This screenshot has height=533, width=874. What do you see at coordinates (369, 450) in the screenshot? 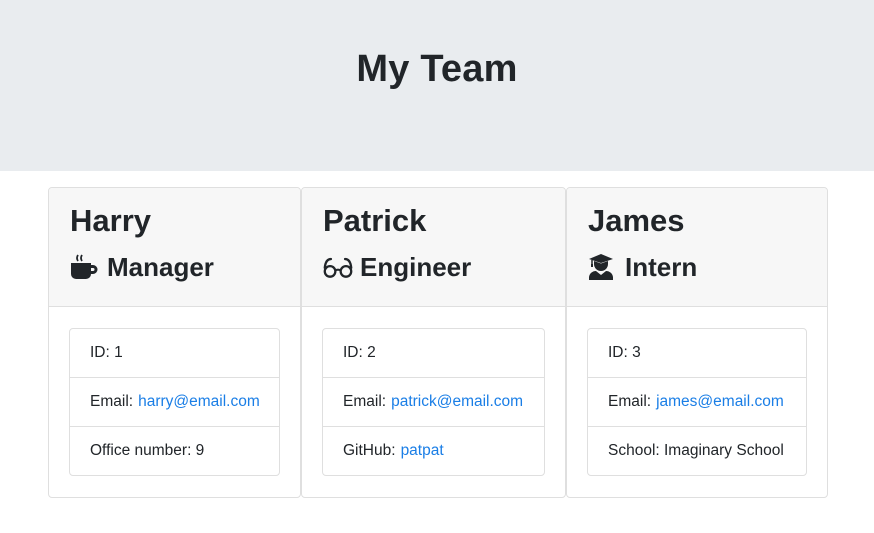
I see `github-label: GitHub:` at bounding box center [369, 450].